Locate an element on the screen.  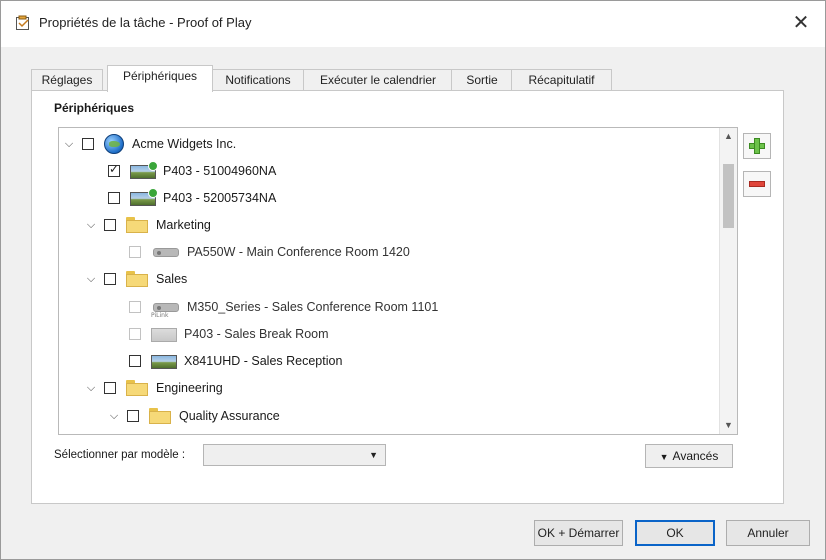
model-filter-select: ▼ is located at coordinates (294, 455).